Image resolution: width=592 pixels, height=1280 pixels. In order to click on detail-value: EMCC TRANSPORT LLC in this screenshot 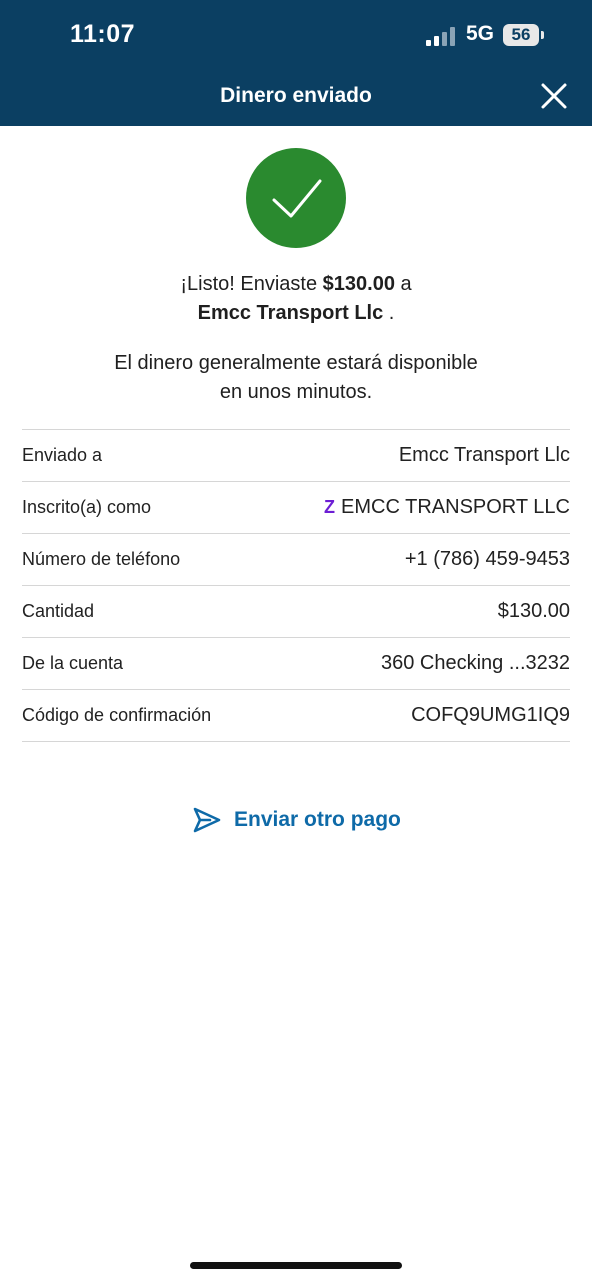, I will do `click(455, 507)`.